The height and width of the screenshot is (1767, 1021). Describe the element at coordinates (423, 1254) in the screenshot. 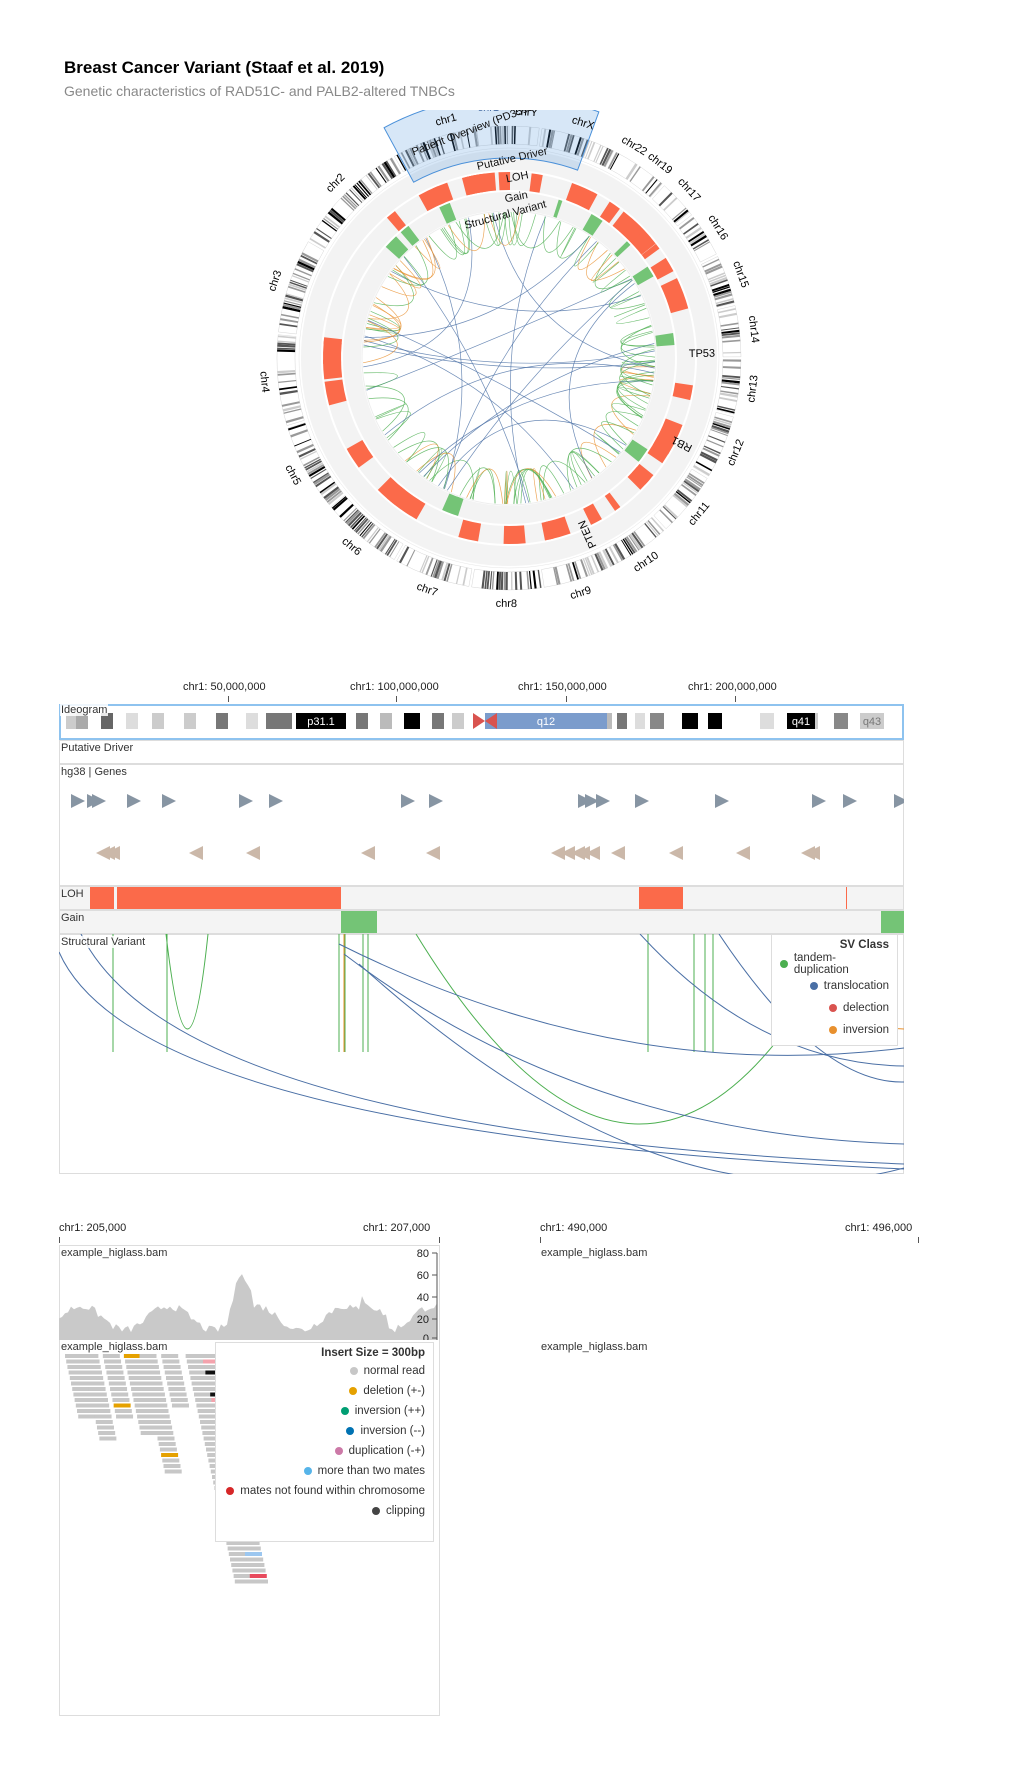

I see `coverage-y-tick-label: 80` at that location.